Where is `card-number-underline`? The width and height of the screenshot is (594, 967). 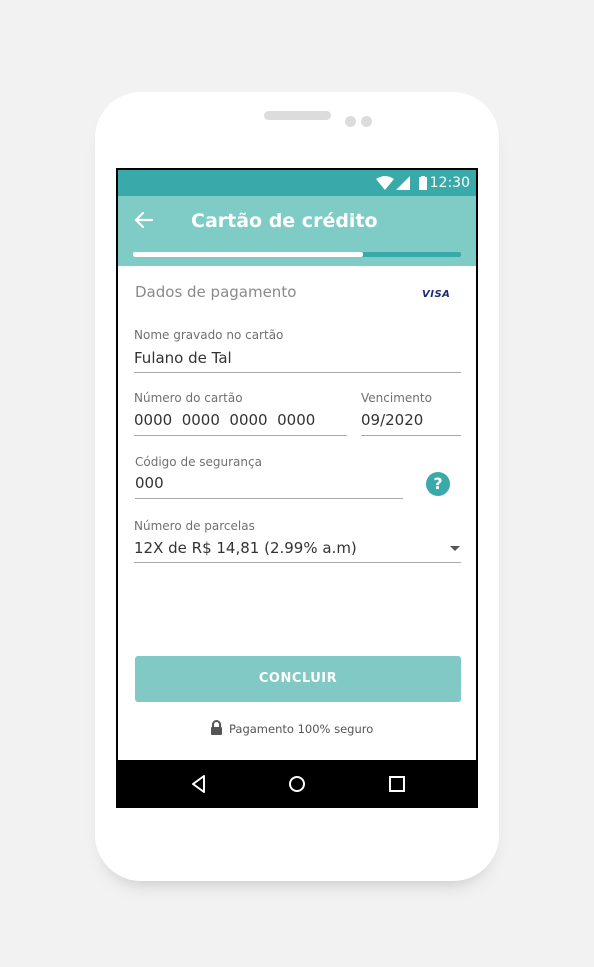 card-number-underline is located at coordinates (240, 435).